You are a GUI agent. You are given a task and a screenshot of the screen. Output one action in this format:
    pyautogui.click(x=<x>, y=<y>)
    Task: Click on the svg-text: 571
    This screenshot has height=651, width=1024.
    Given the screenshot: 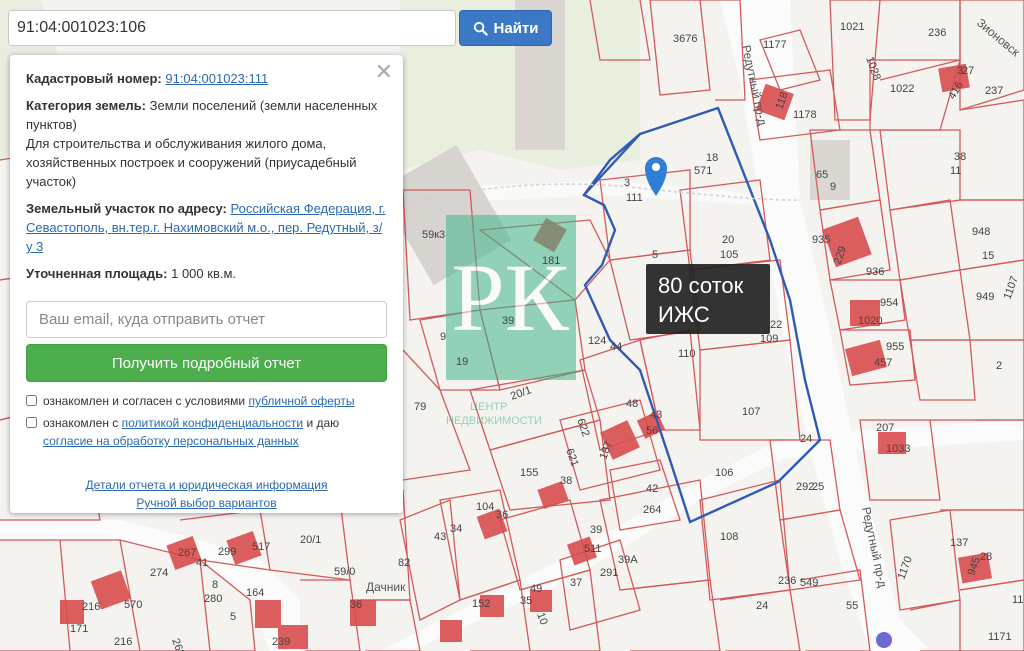 What is the action you would take?
    pyautogui.click(x=703, y=171)
    